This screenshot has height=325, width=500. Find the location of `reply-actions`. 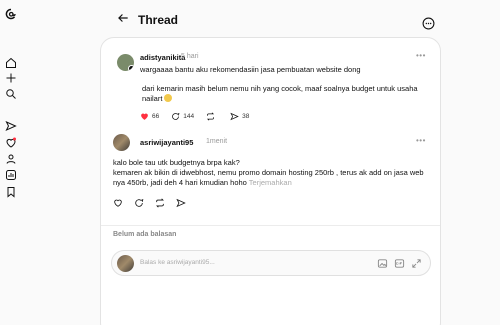

reply-actions is located at coordinates (155, 203).